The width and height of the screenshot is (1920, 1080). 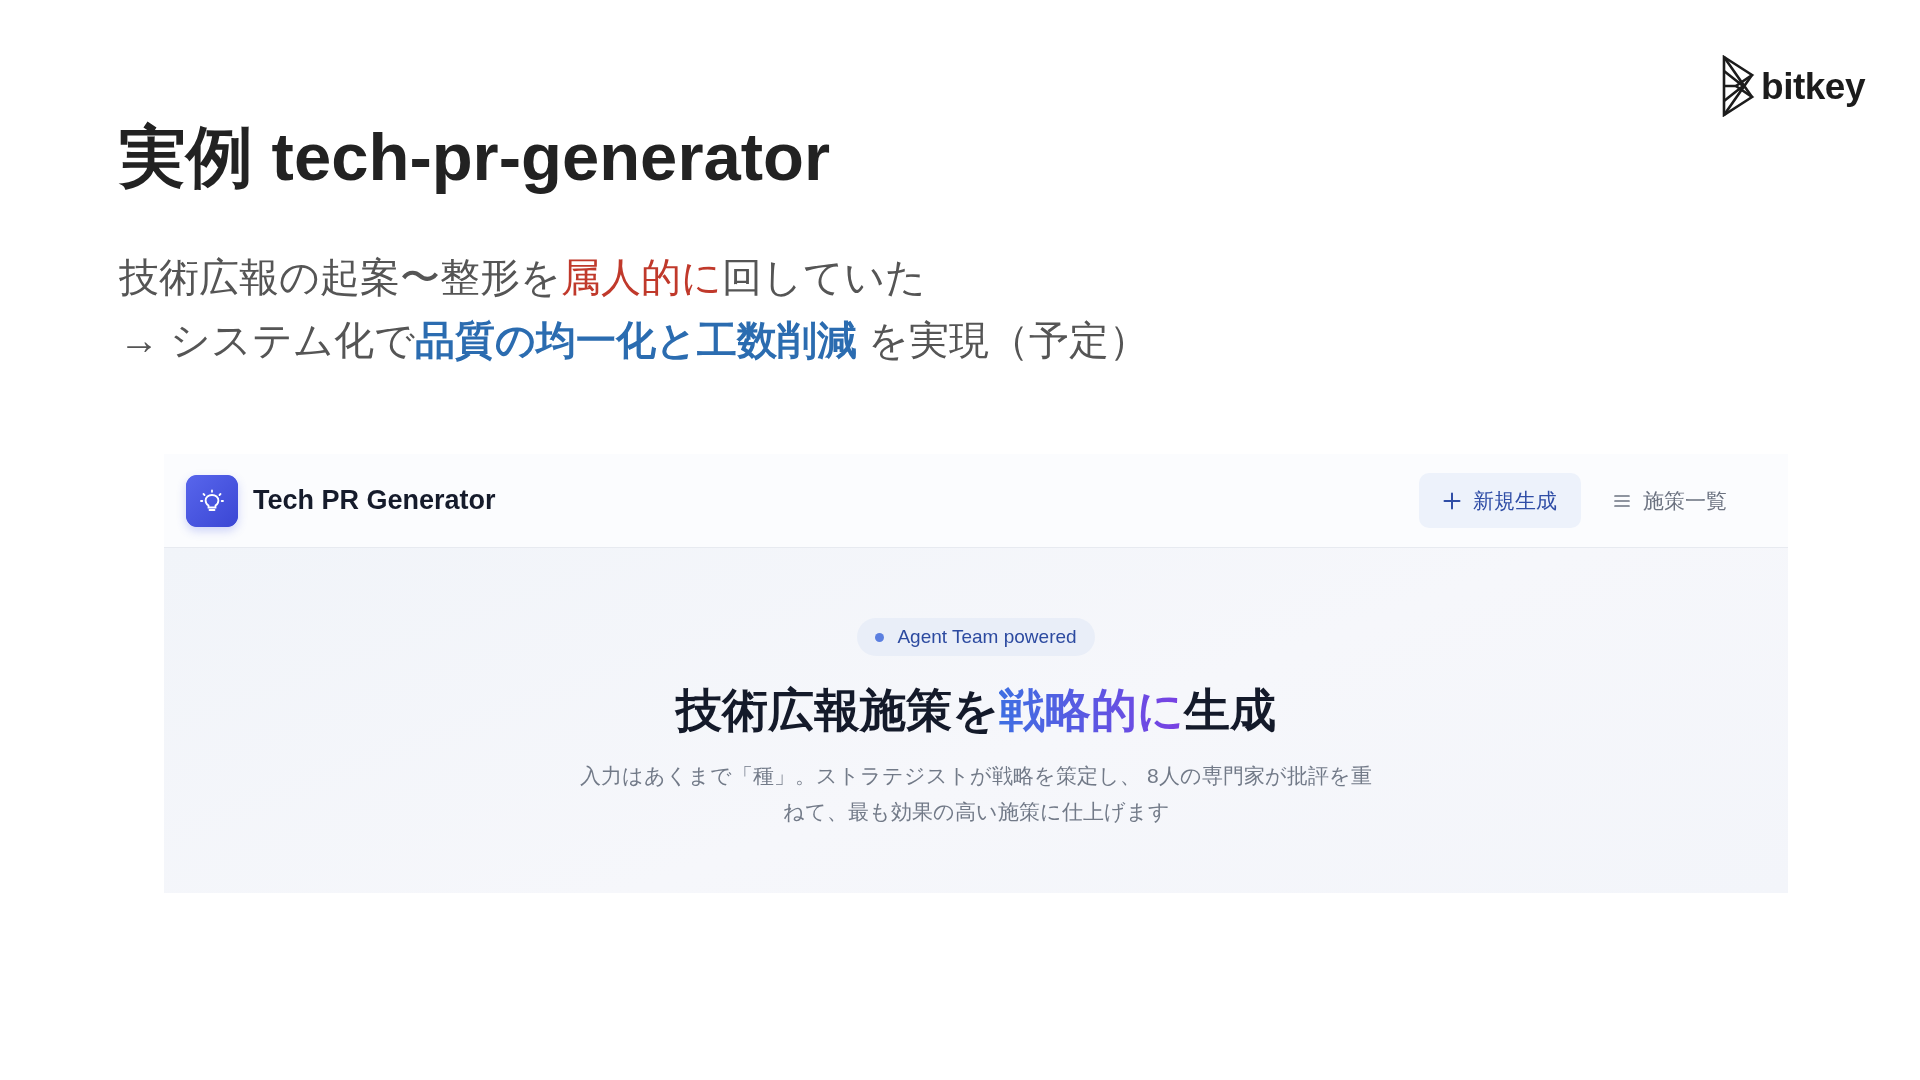 What do you see at coordinates (475, 156) in the screenshot?
I see `slide-title: 実例 tech-pr-generator` at bounding box center [475, 156].